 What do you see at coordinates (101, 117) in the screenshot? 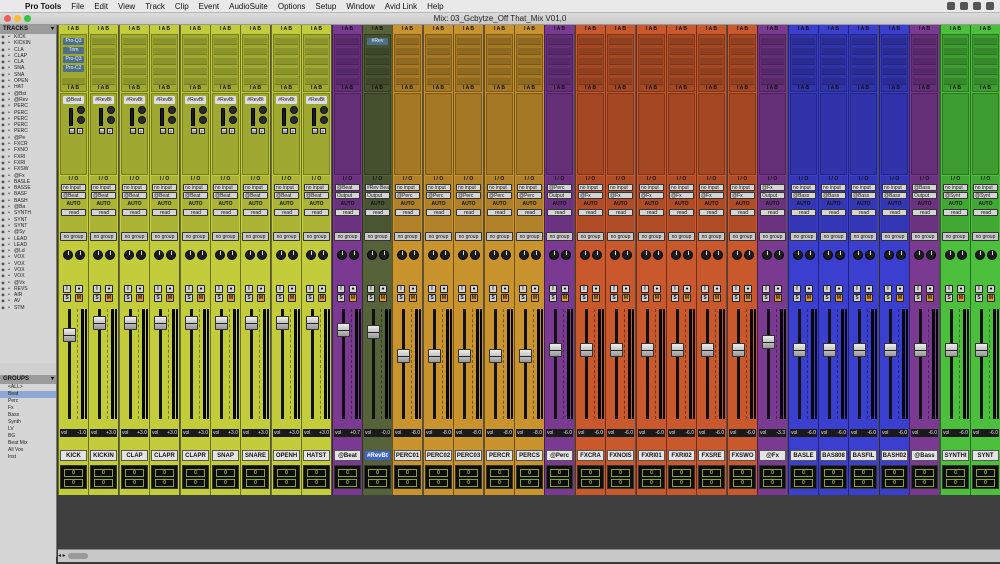
I see `send-level-slider` at bounding box center [101, 117].